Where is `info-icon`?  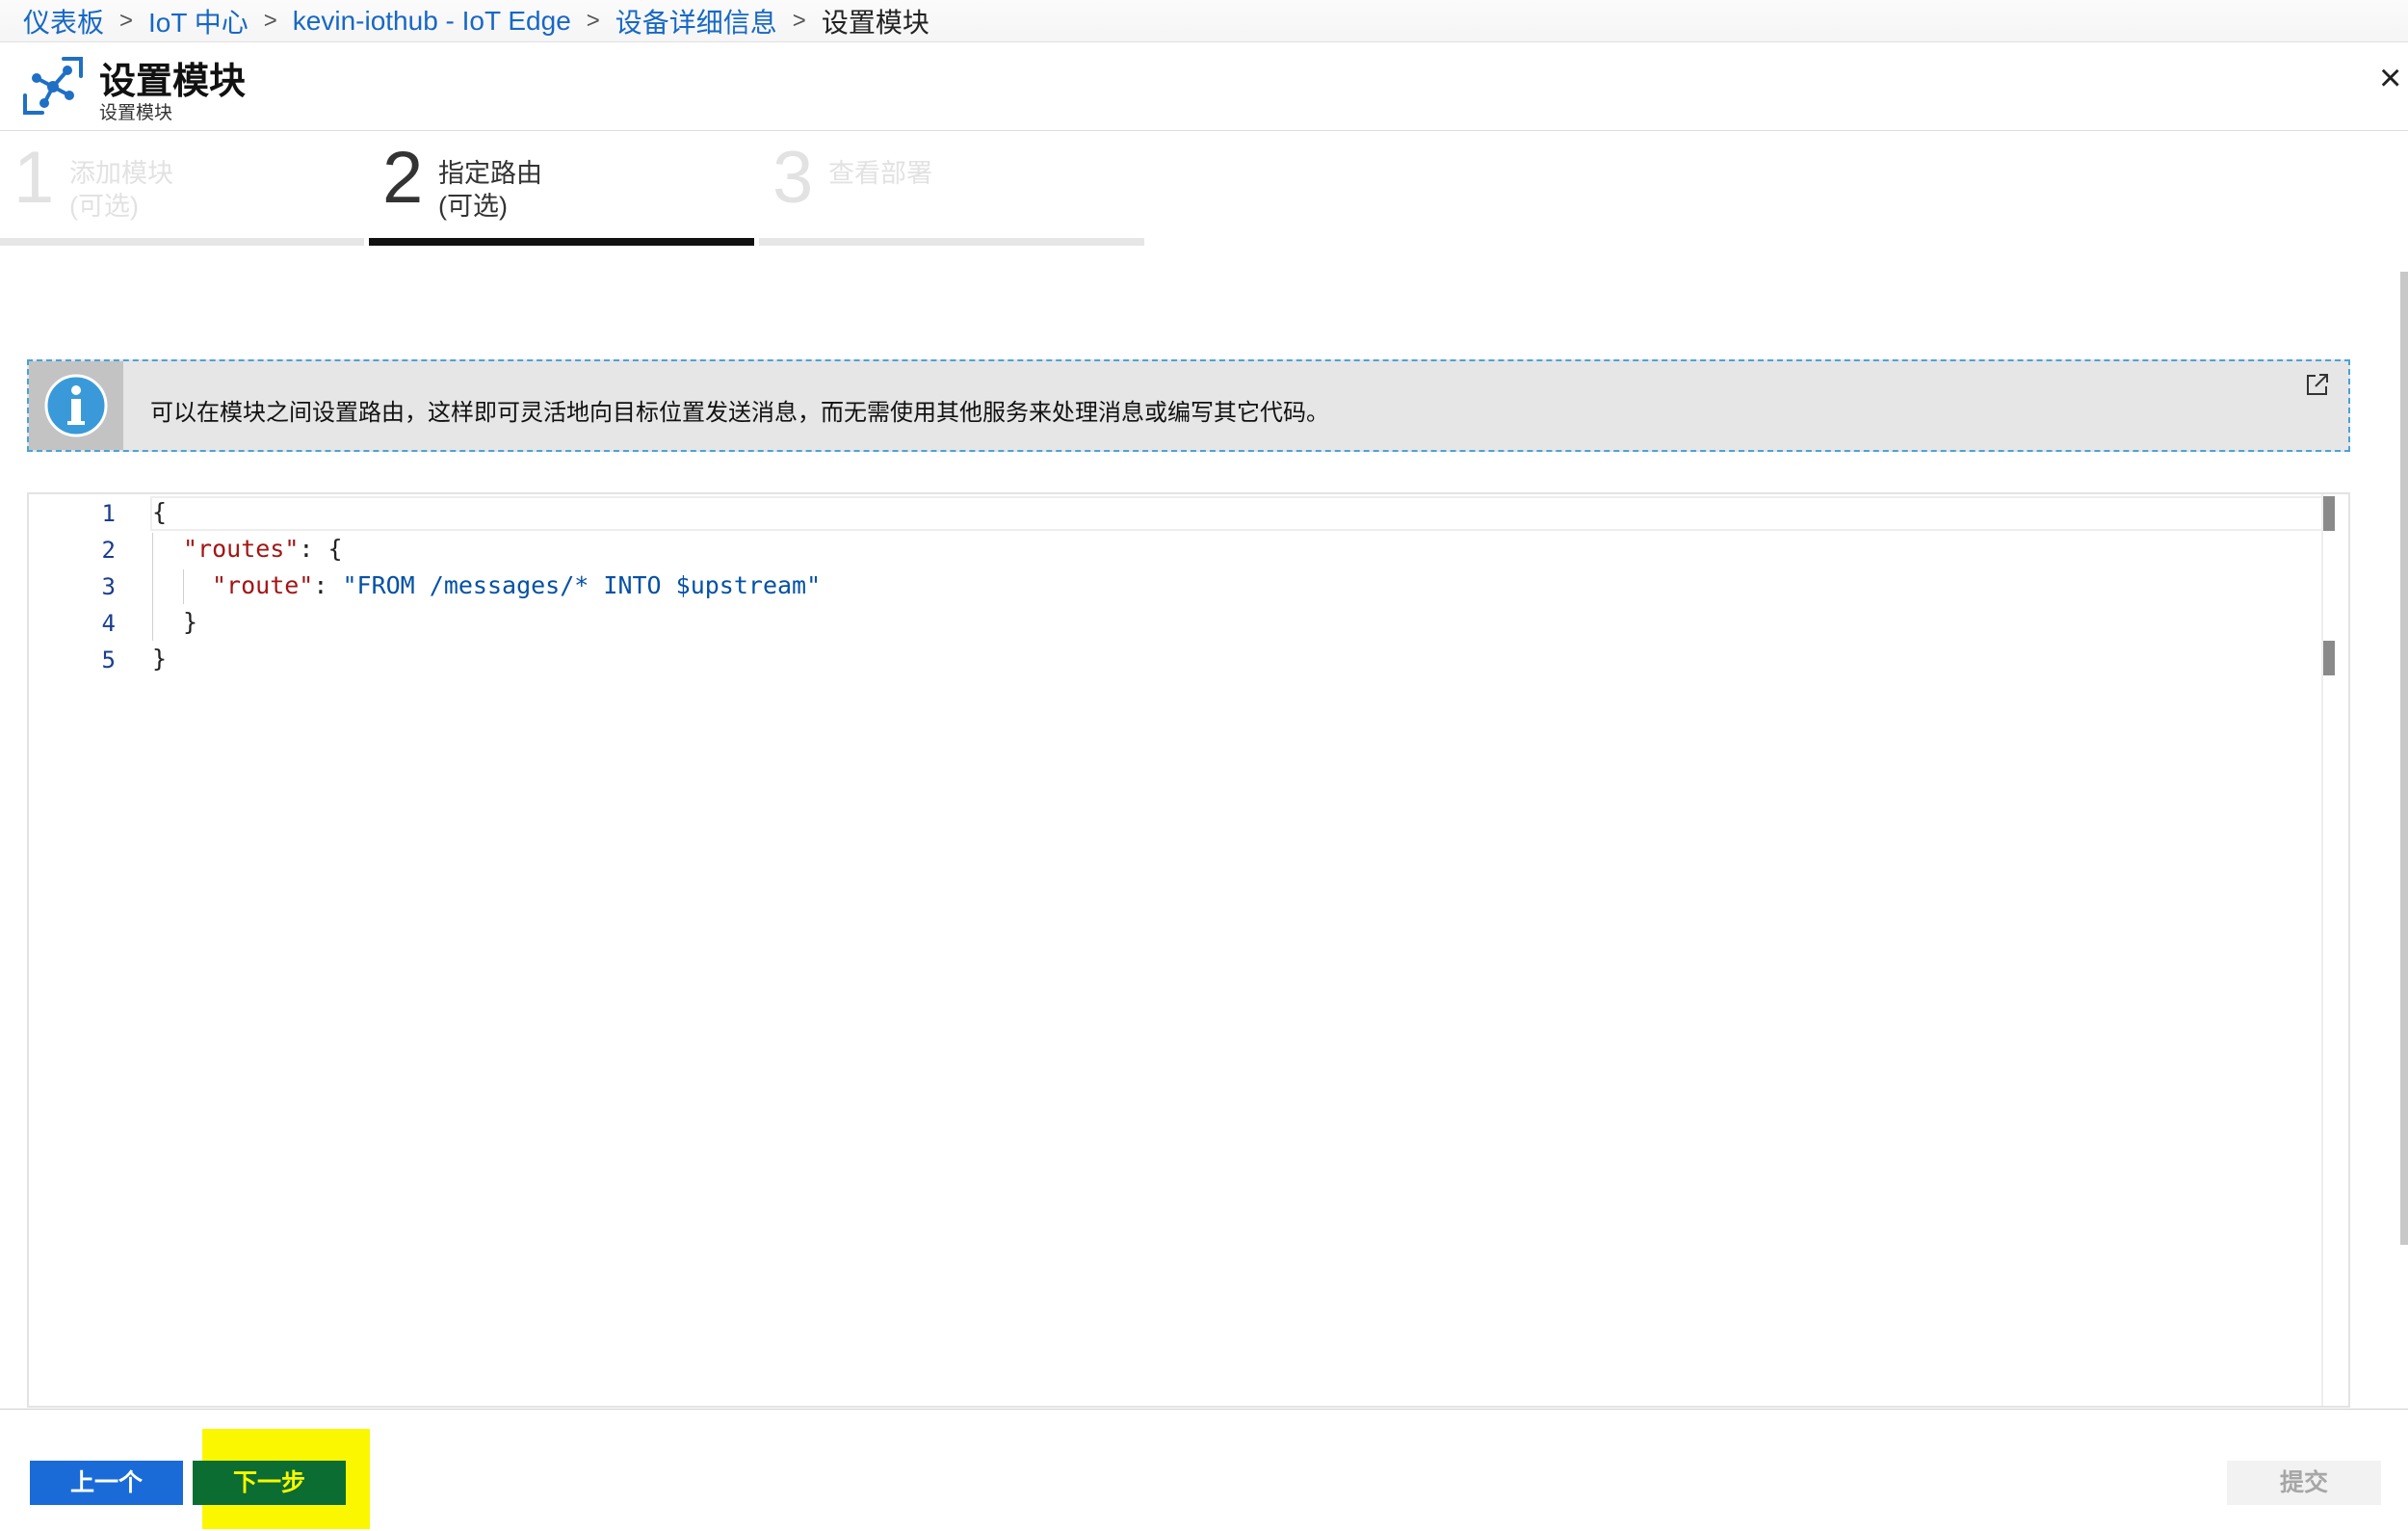 info-icon is located at coordinates (76, 405).